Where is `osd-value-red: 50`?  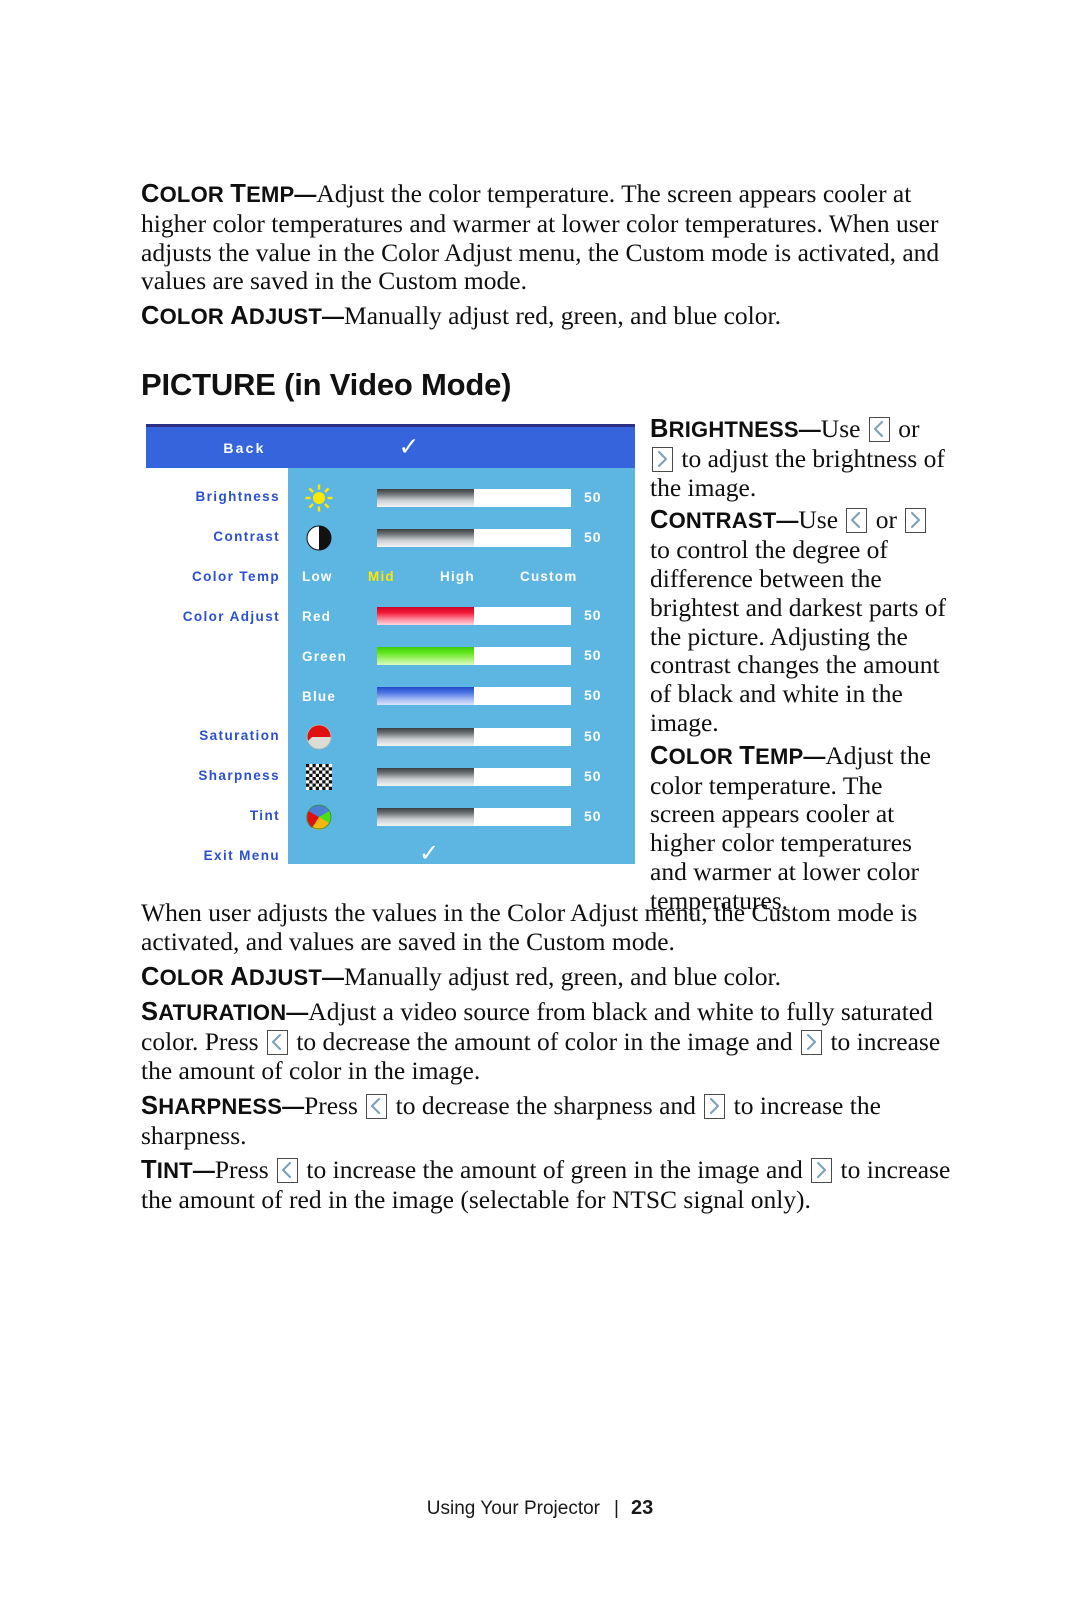
osd-value-red: 50 is located at coordinates (593, 615).